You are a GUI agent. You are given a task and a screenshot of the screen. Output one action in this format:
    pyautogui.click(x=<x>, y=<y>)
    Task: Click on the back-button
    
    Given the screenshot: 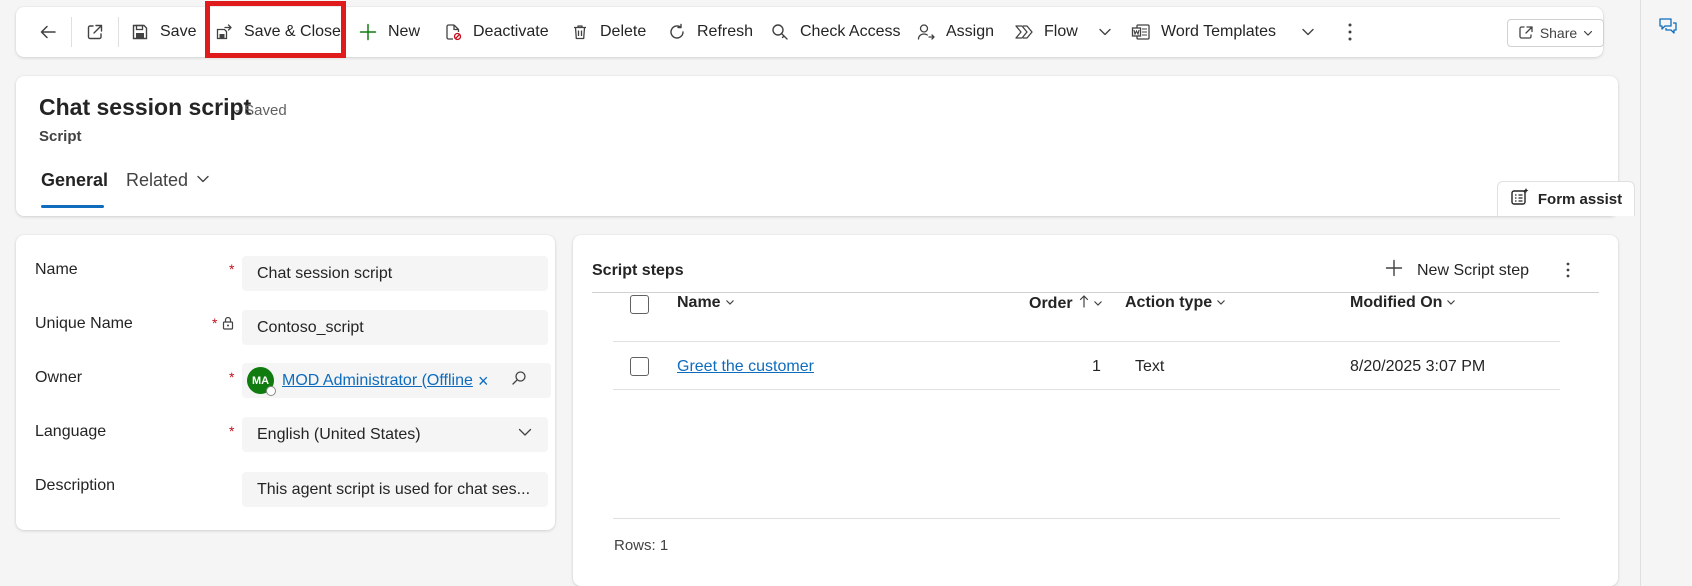 What is the action you would take?
    pyautogui.click(x=53, y=32)
    